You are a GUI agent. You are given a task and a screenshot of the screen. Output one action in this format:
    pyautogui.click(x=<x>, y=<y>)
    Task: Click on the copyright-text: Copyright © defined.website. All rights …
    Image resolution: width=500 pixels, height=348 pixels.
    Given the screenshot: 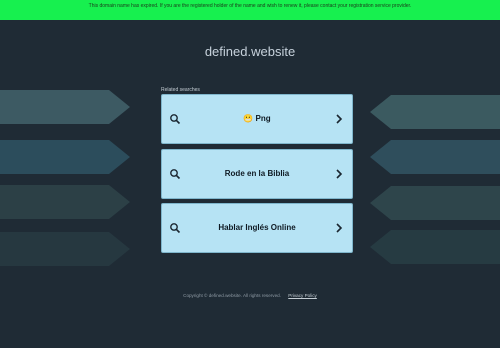 What is the action you would take?
    pyautogui.click(x=232, y=295)
    